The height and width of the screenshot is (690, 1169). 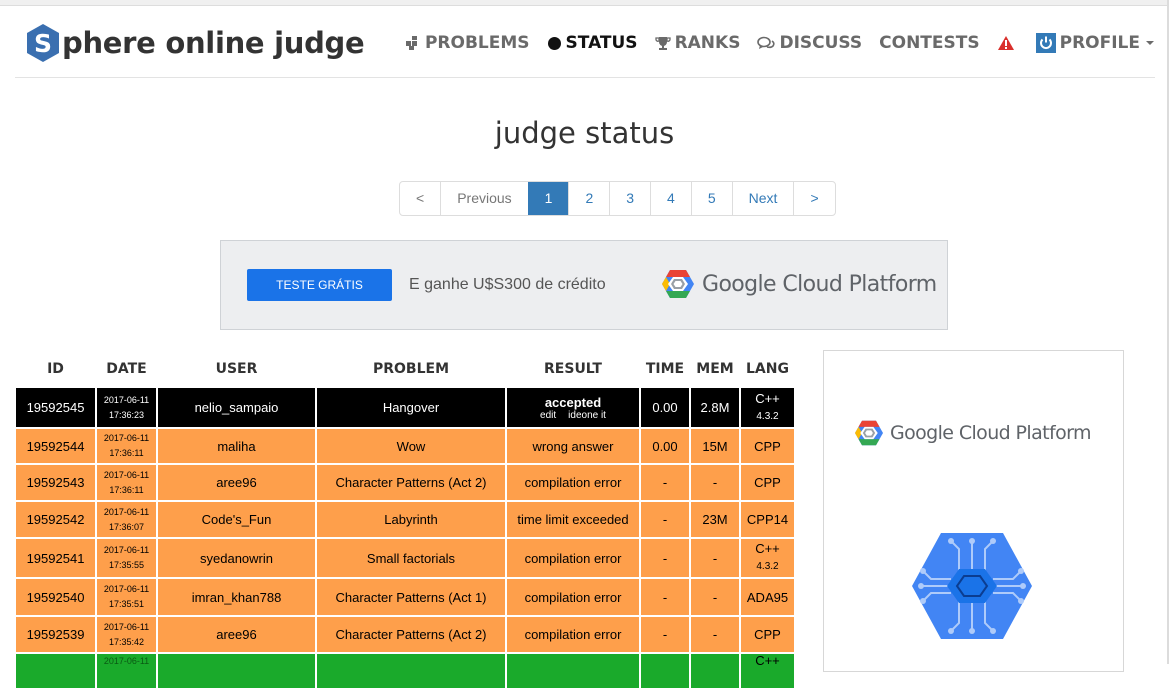 I want to click on submission-mem, so click(x=715, y=671).